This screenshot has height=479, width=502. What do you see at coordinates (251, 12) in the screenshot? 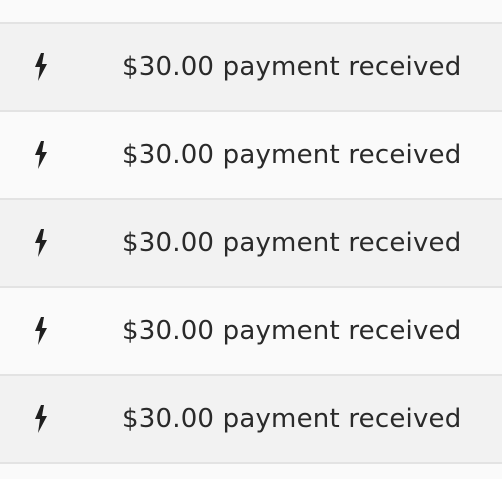
I see `list-top-edge` at bounding box center [251, 12].